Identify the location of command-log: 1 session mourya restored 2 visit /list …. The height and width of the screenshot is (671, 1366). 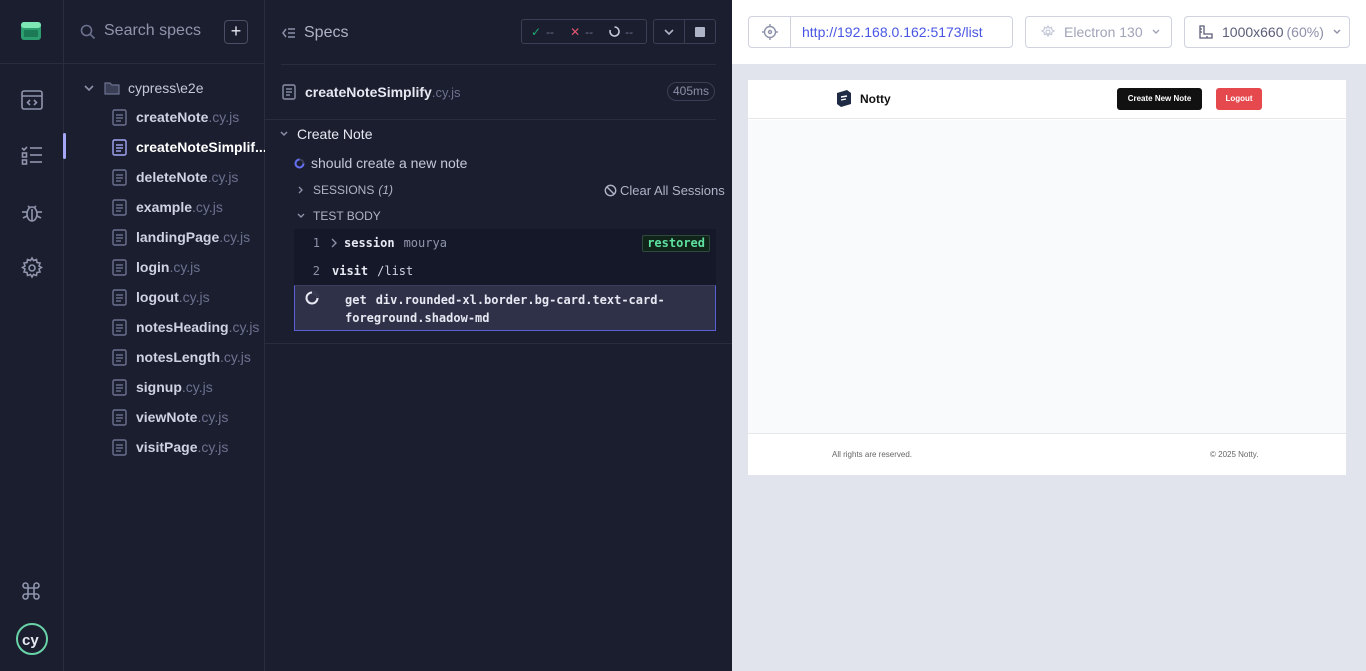
(505, 280).